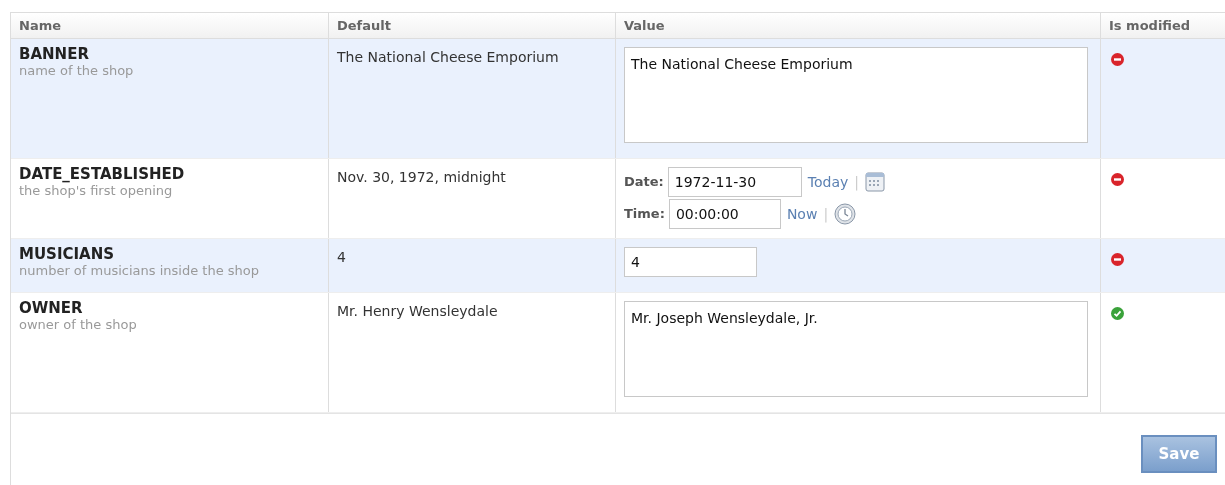 Image resolution: width=1225 pixels, height=485 pixels. I want to click on time-label: Time:, so click(644, 214).